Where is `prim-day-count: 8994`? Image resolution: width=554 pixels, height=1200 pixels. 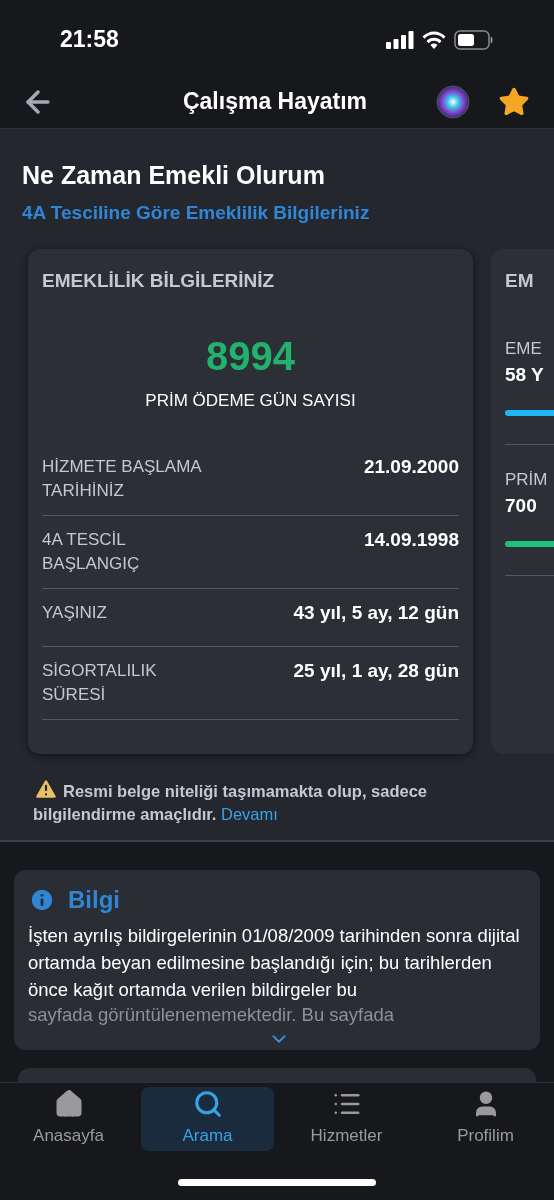 prim-day-count: 8994 is located at coordinates (250, 355).